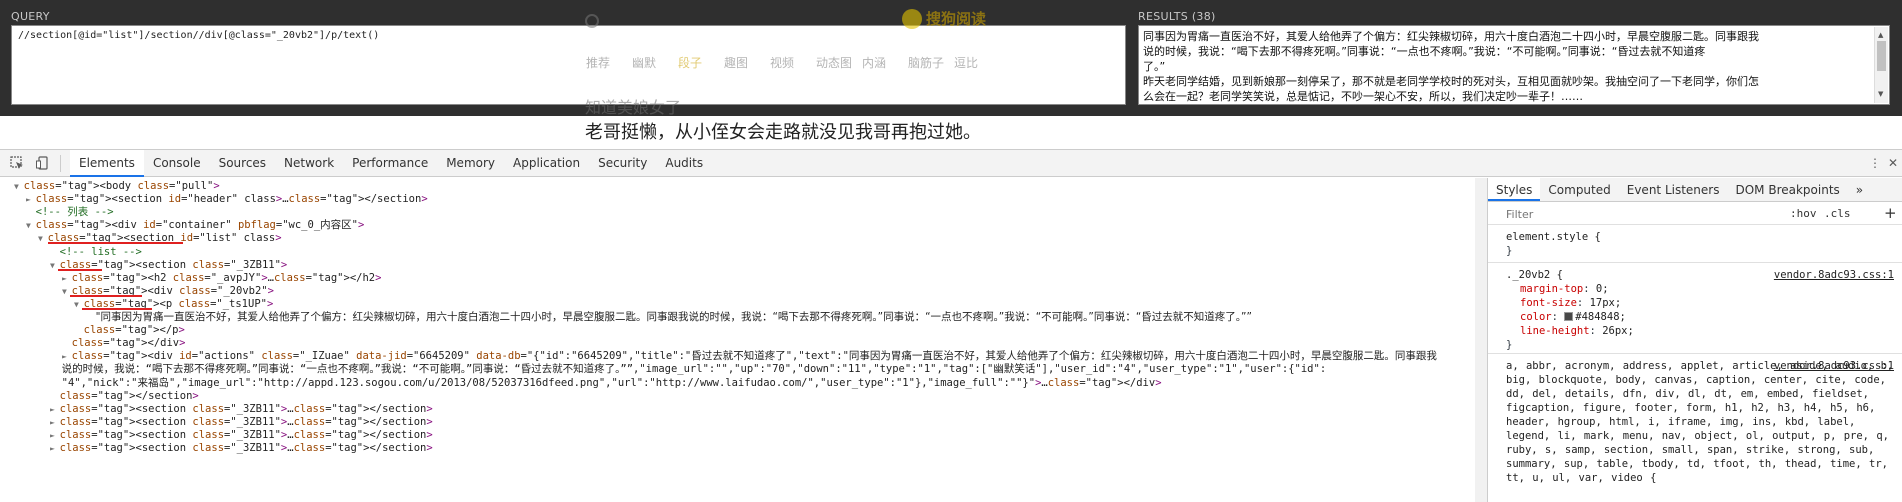 This screenshot has width=1902, height=502. I want to click on css-prop-value: 0;, so click(1602, 289).